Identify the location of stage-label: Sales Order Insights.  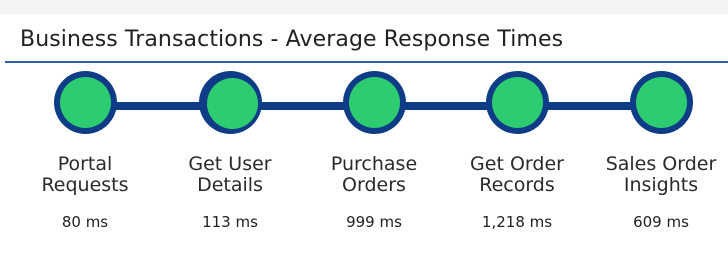
(661, 174).